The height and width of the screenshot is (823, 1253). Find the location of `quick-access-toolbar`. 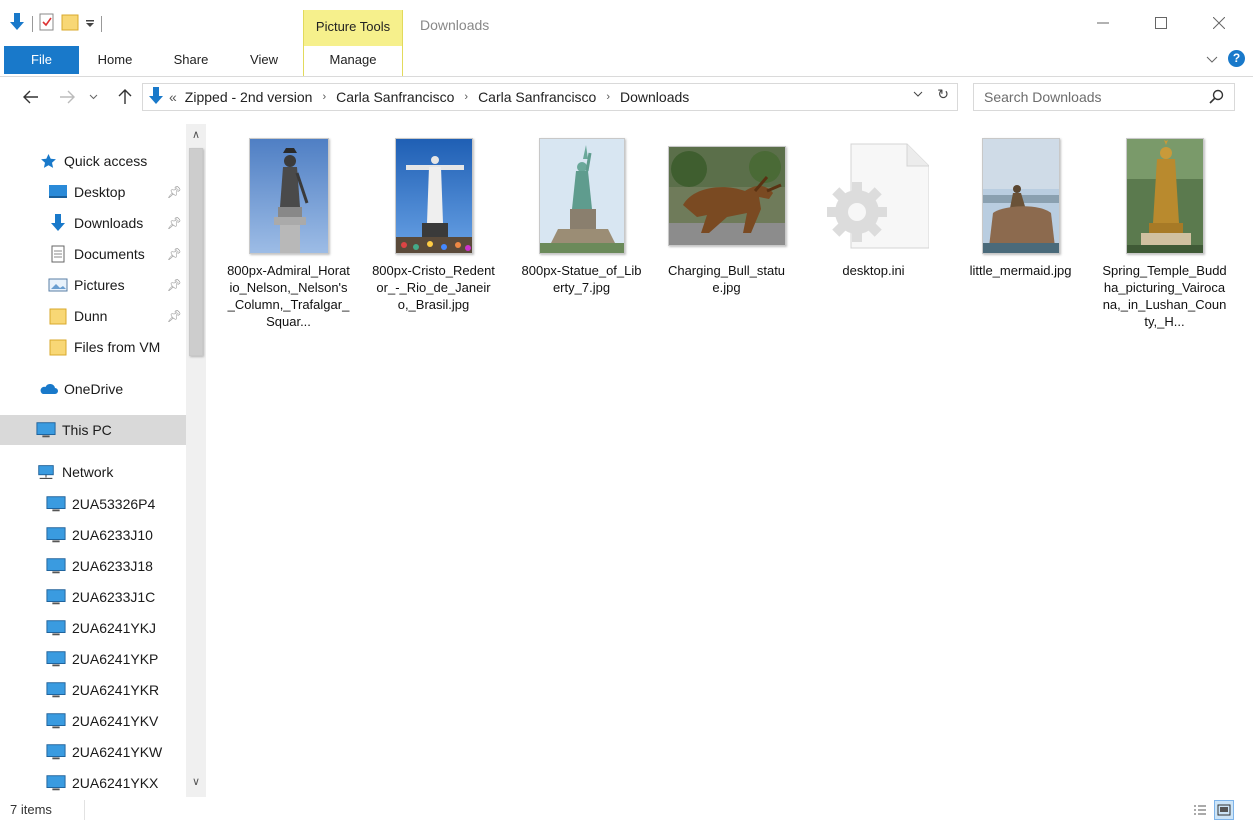

quick-access-toolbar is located at coordinates (55, 23).